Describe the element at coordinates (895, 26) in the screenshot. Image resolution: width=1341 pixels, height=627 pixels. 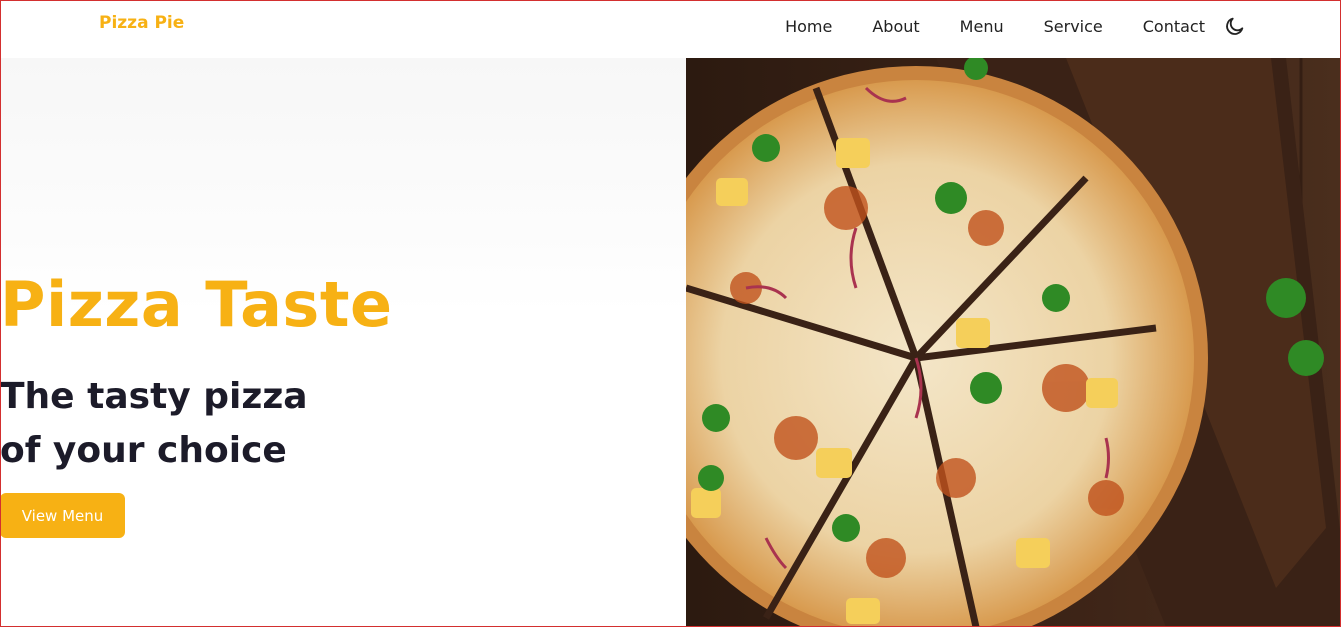
I see `nav-link-about: About` at that location.